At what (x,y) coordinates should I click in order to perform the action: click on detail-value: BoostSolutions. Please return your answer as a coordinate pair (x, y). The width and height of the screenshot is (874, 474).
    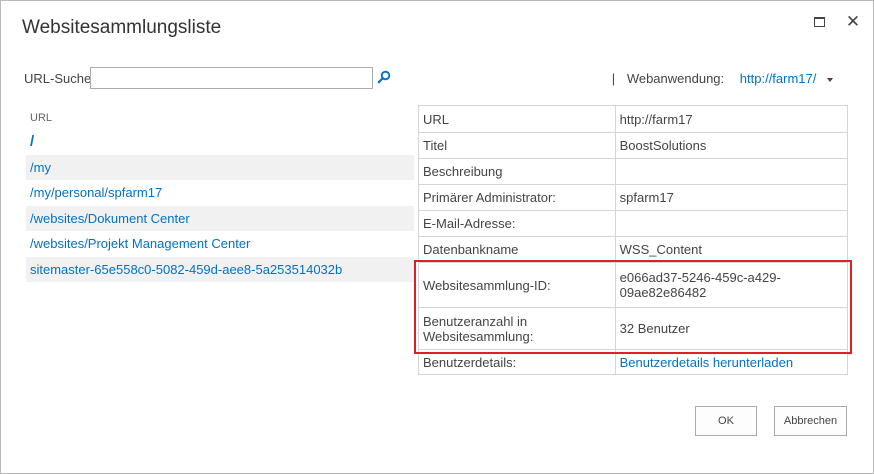
    Looking at the image, I should click on (731, 145).